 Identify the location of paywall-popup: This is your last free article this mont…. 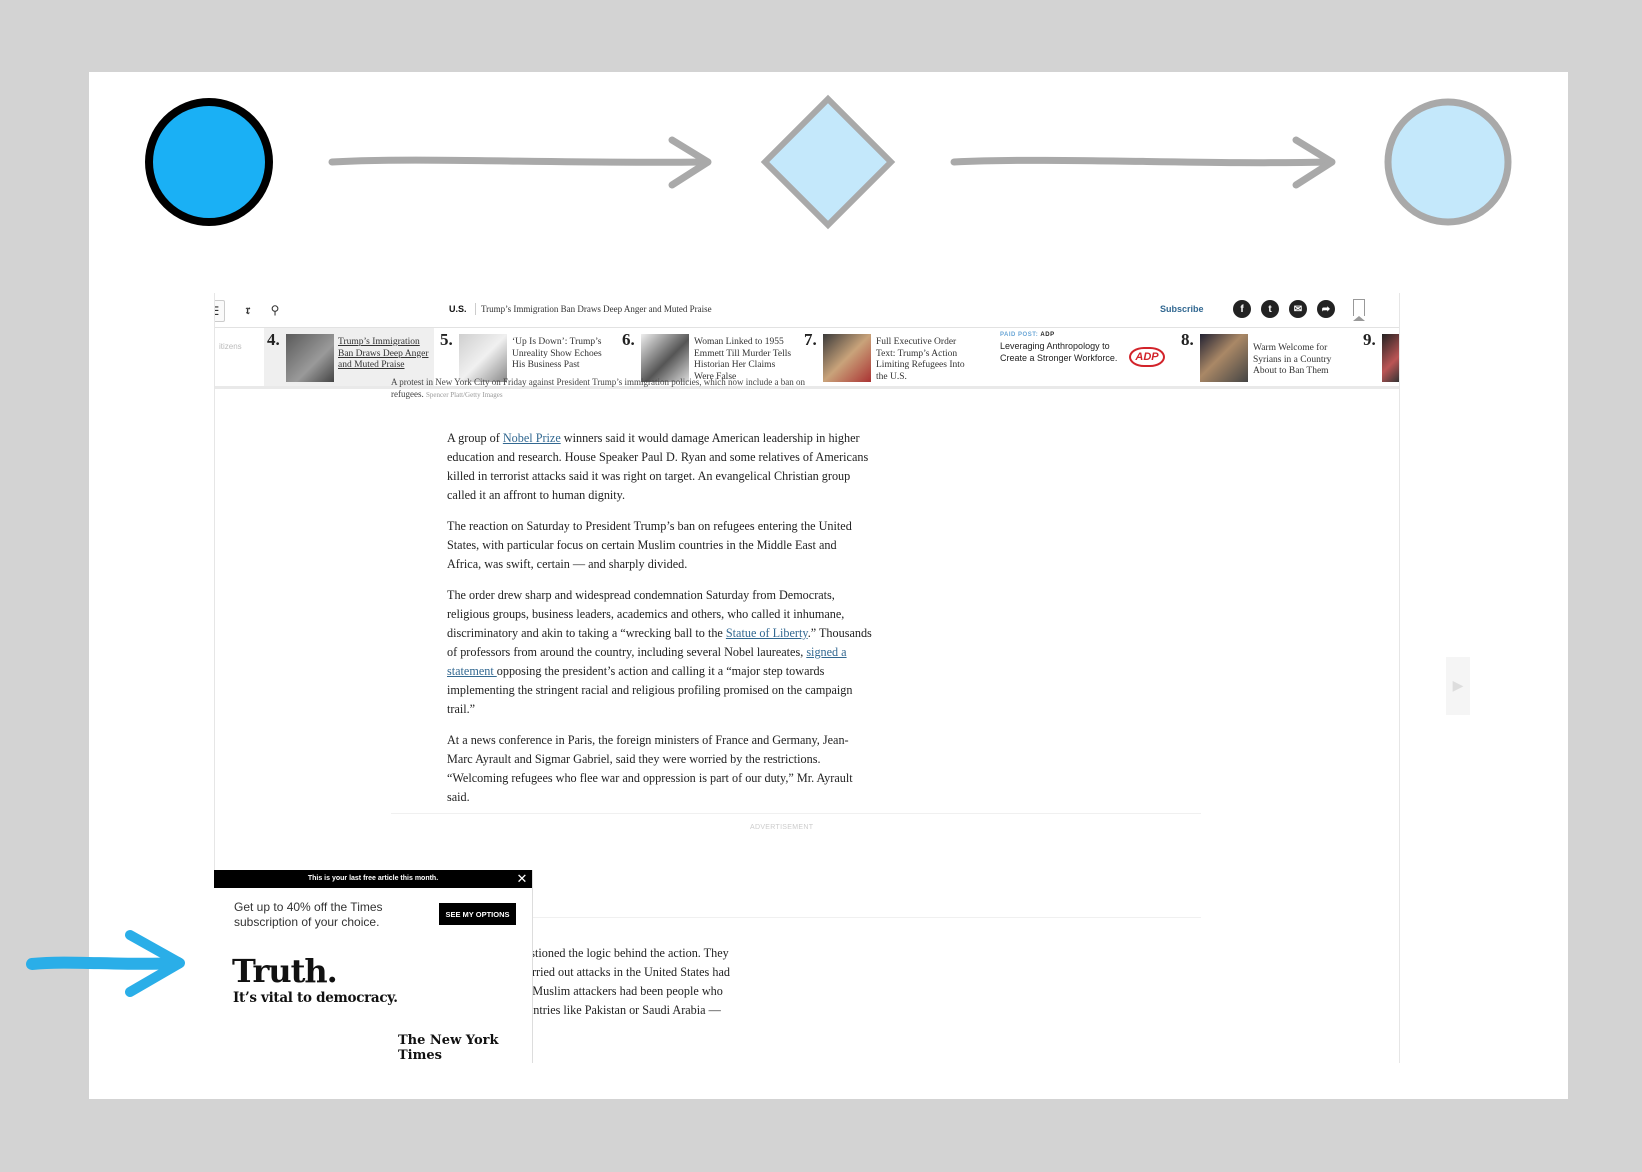
(373, 966).